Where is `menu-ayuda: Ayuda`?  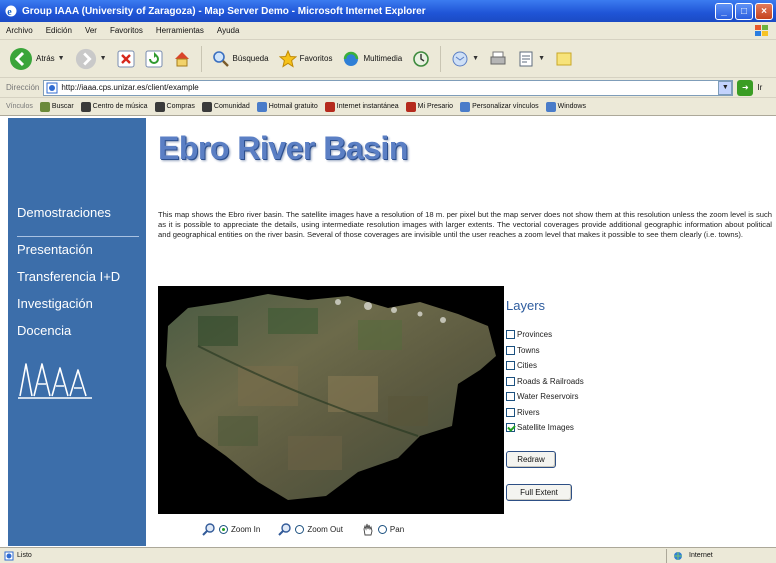
menu-ayuda: Ayuda is located at coordinates (228, 30).